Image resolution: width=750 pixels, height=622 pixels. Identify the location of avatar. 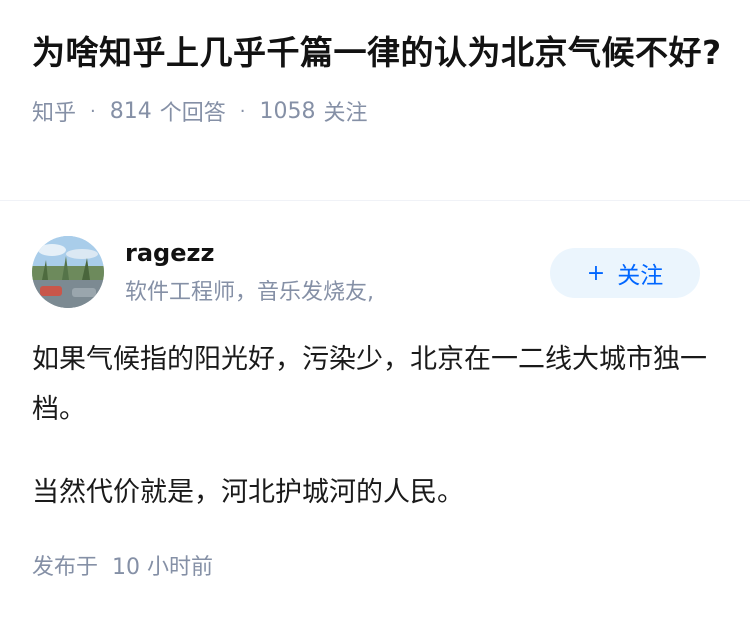
(68, 272).